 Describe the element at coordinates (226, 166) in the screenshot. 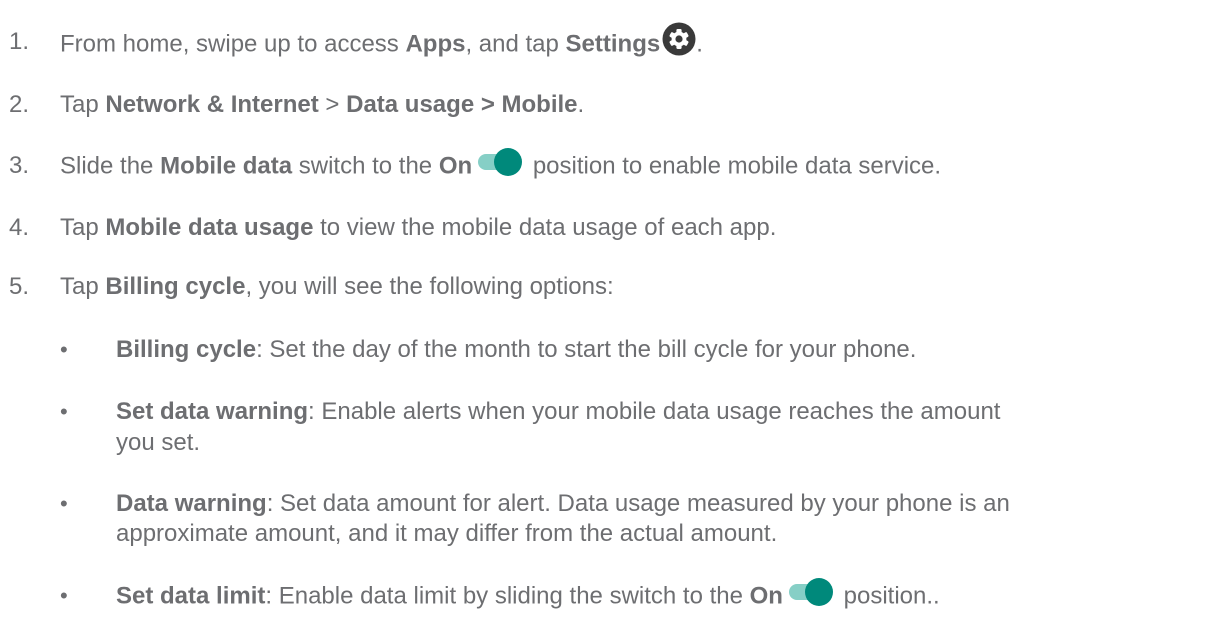

I see `mobile-data-label: Mobile data` at that location.